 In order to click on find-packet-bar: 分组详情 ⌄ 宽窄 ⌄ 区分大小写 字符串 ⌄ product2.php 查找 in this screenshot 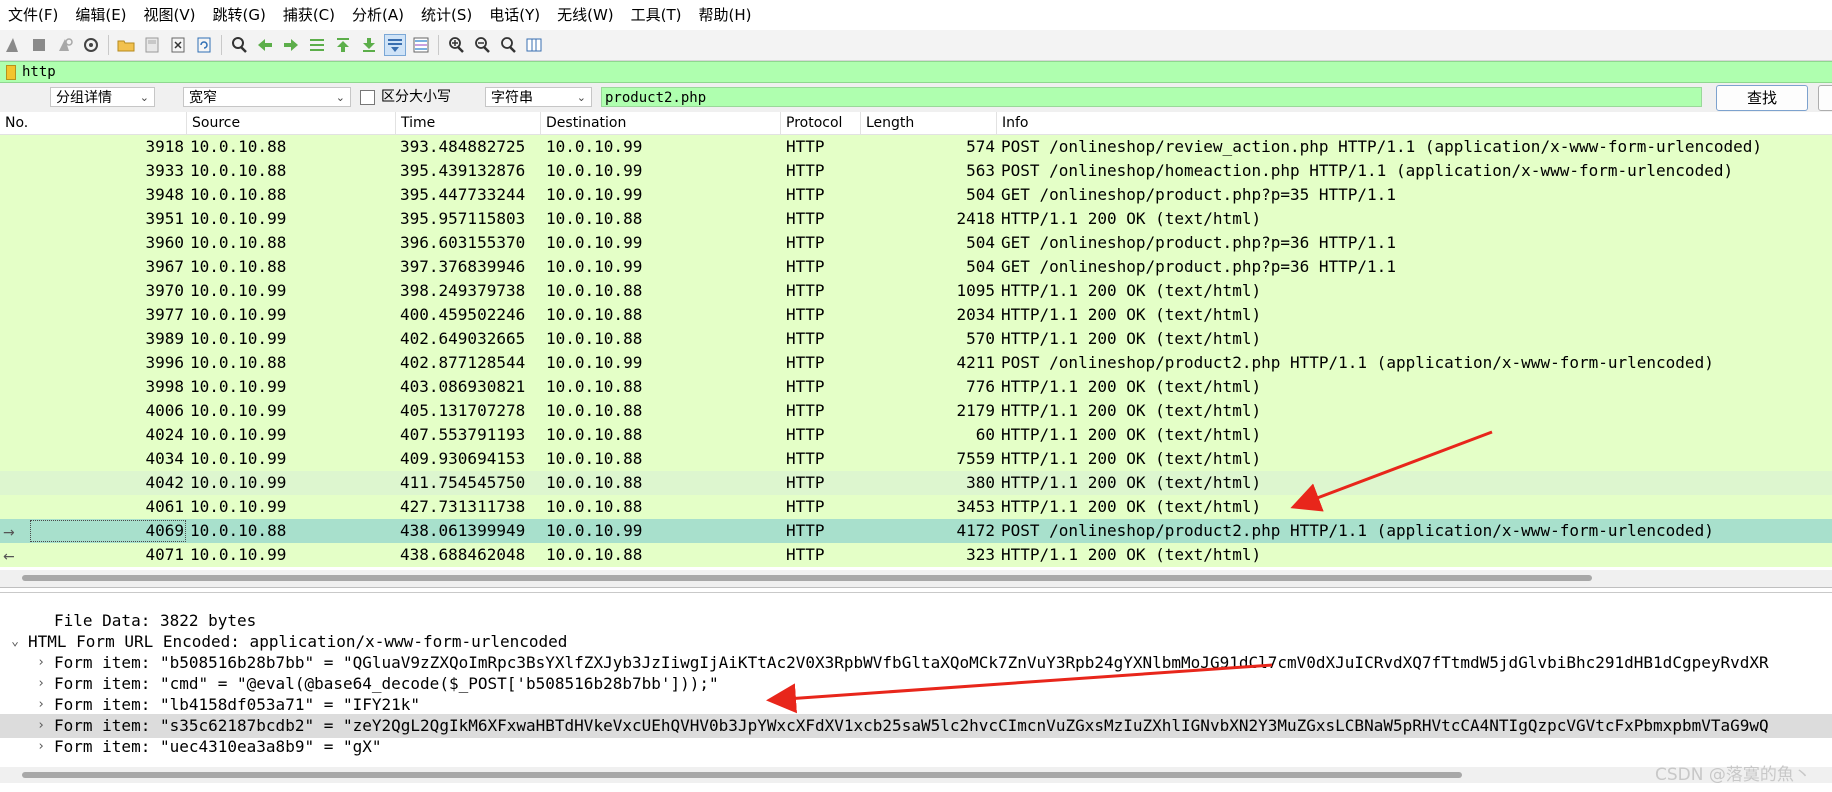, I will do `click(916, 98)`.